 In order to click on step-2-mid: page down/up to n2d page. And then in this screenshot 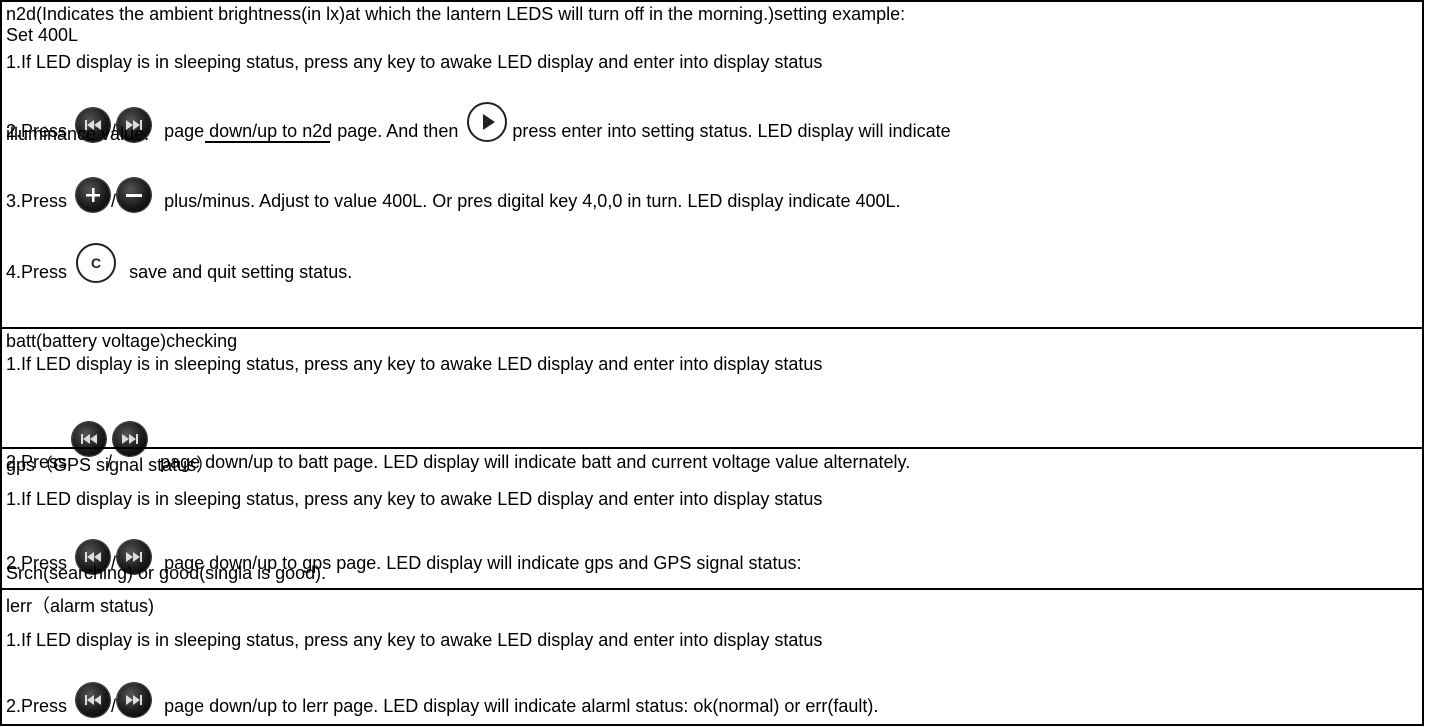, I will do `click(311, 131)`.